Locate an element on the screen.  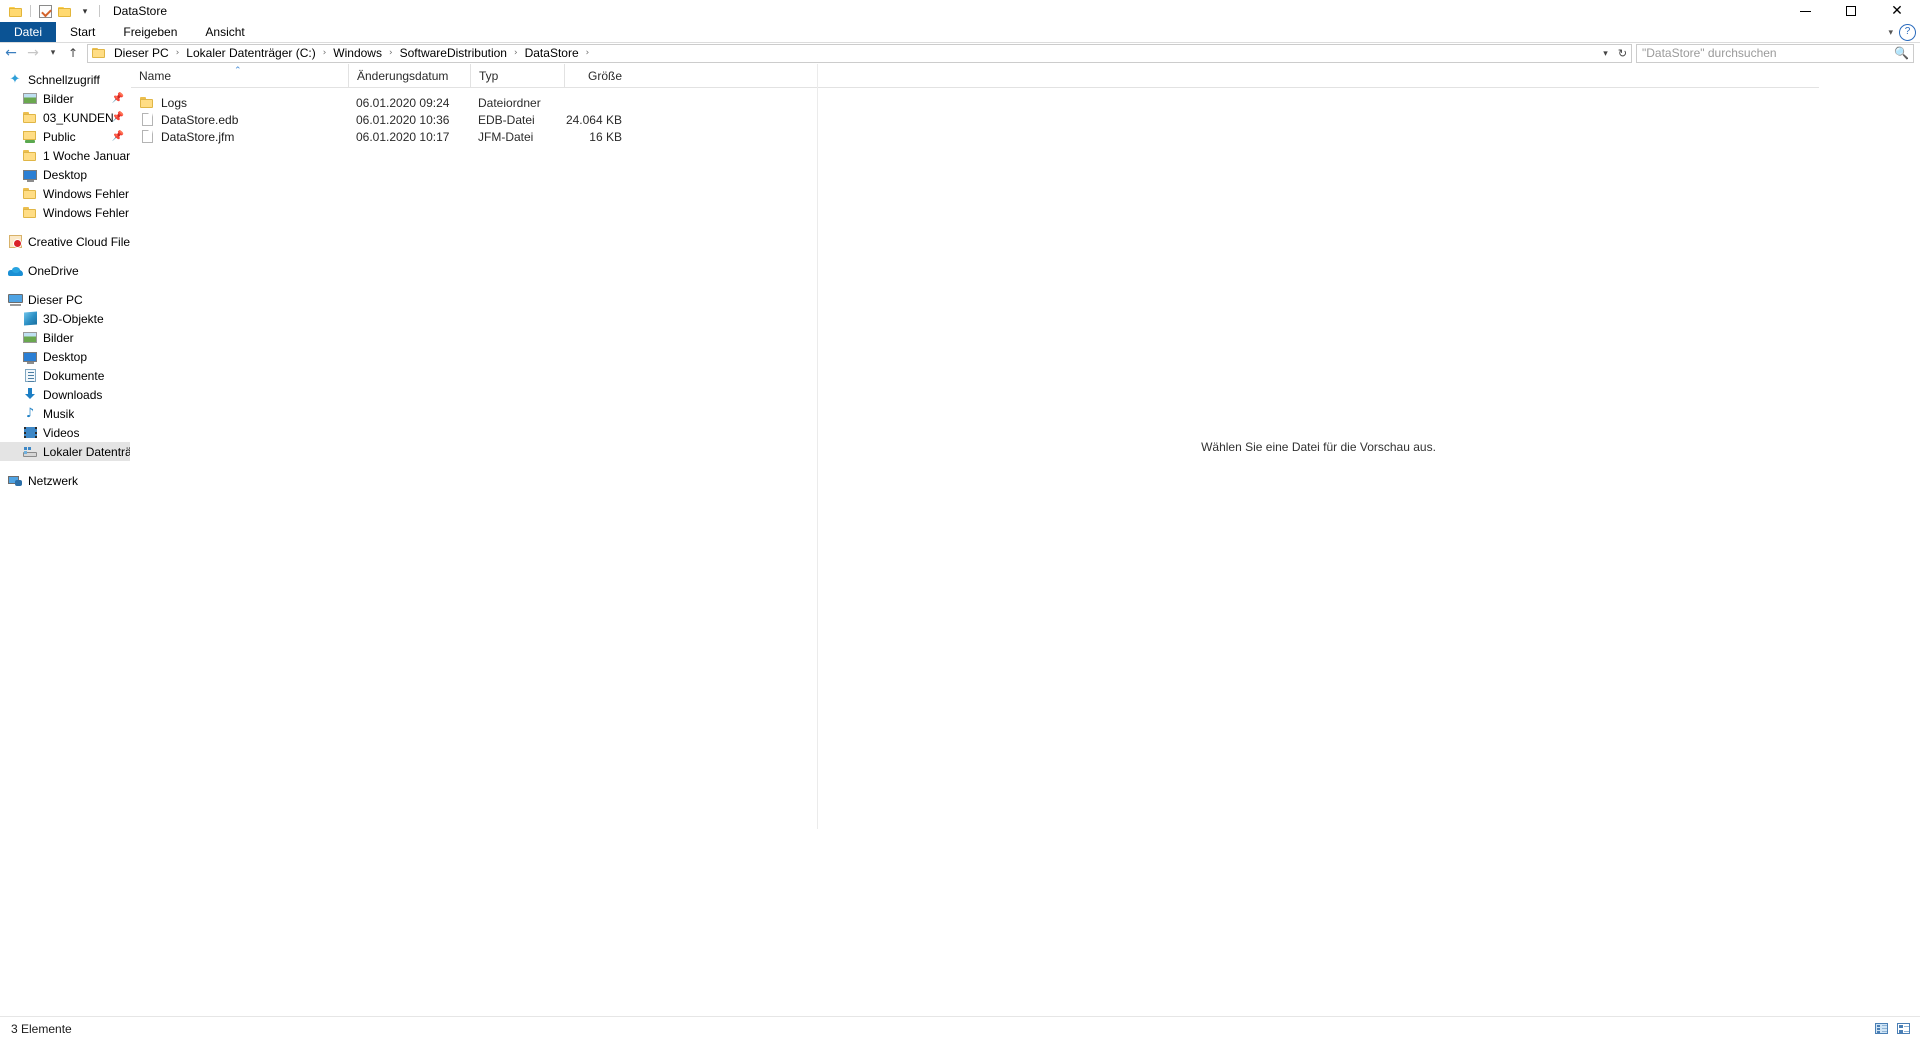
sidebar-item-onedrive: OneDrive is located at coordinates (65, 270).